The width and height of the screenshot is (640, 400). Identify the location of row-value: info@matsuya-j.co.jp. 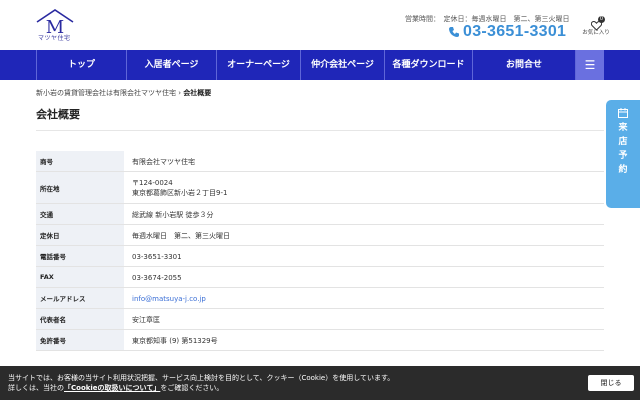
(368, 298).